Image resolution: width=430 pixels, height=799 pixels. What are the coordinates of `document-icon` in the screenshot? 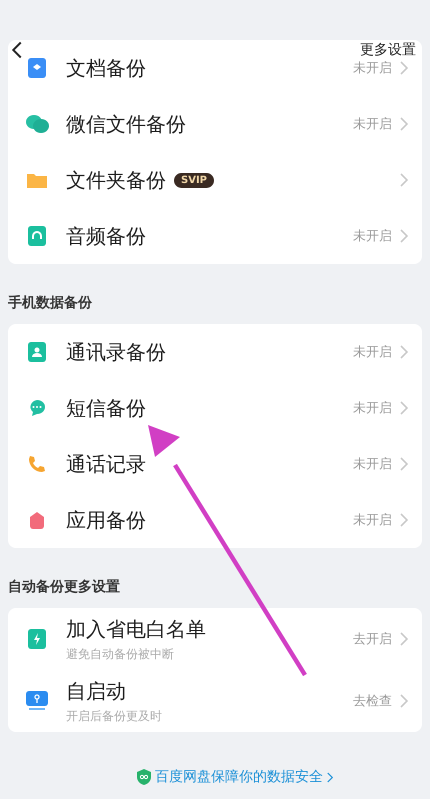 It's located at (37, 68).